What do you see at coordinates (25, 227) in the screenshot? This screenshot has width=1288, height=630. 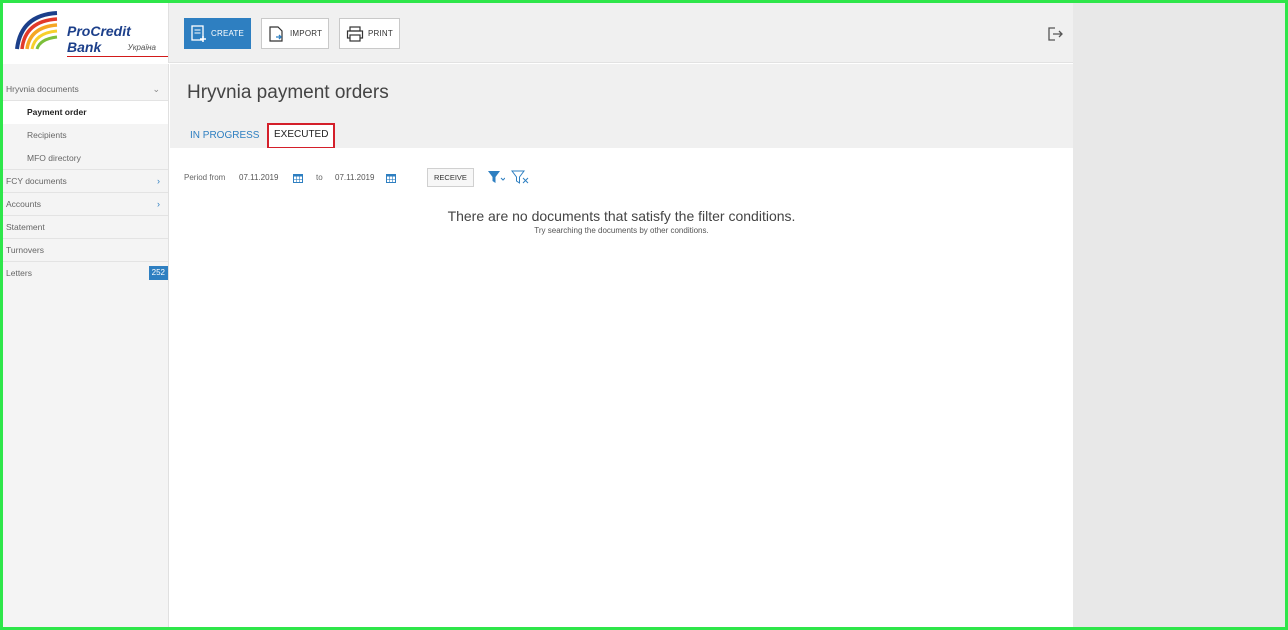 I see `sidebar-item-label: Statement` at bounding box center [25, 227].